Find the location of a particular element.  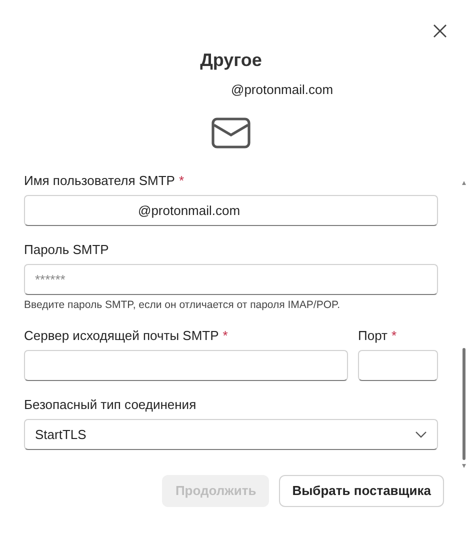

field-label: Сервер исходящей почты SMTP * is located at coordinates (126, 336).